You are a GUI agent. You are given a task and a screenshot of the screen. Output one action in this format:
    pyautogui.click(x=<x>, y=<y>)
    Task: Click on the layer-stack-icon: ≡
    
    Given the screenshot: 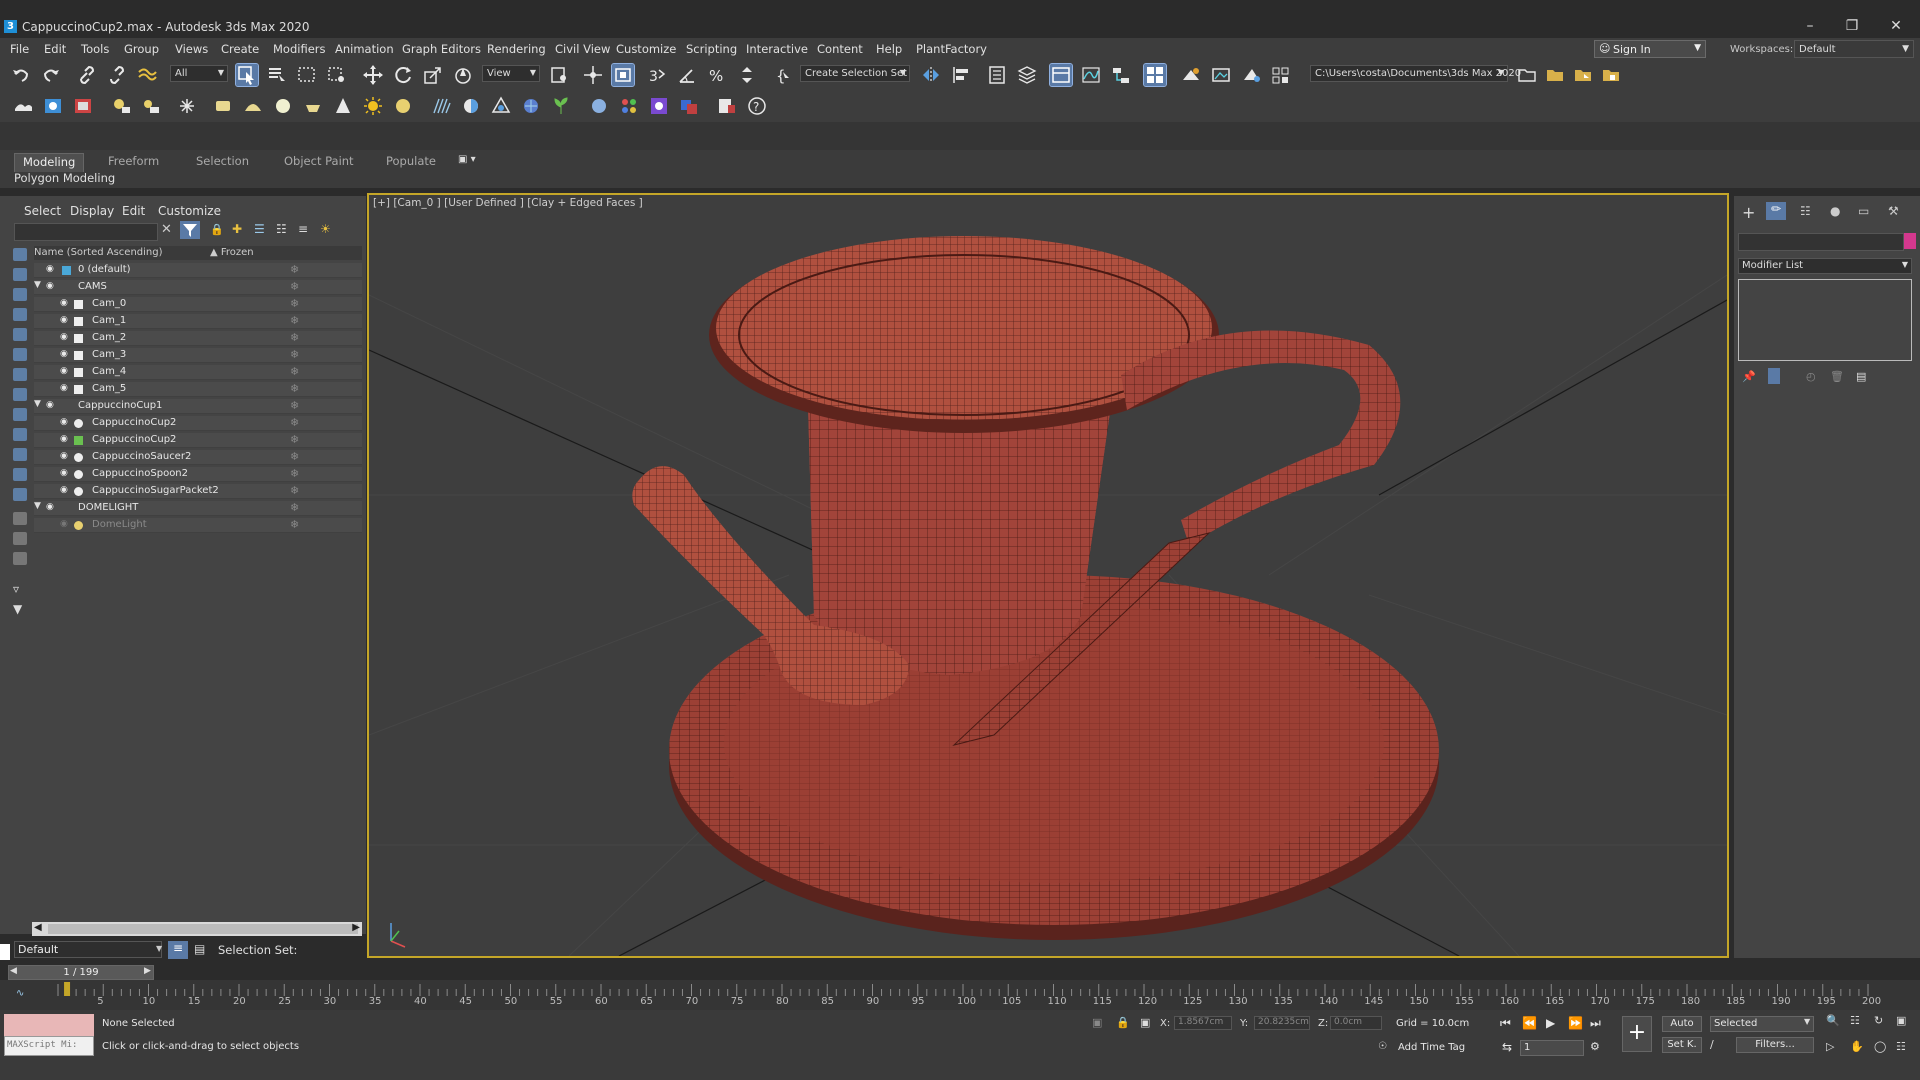 What is the action you would take?
    pyautogui.click(x=303, y=229)
    